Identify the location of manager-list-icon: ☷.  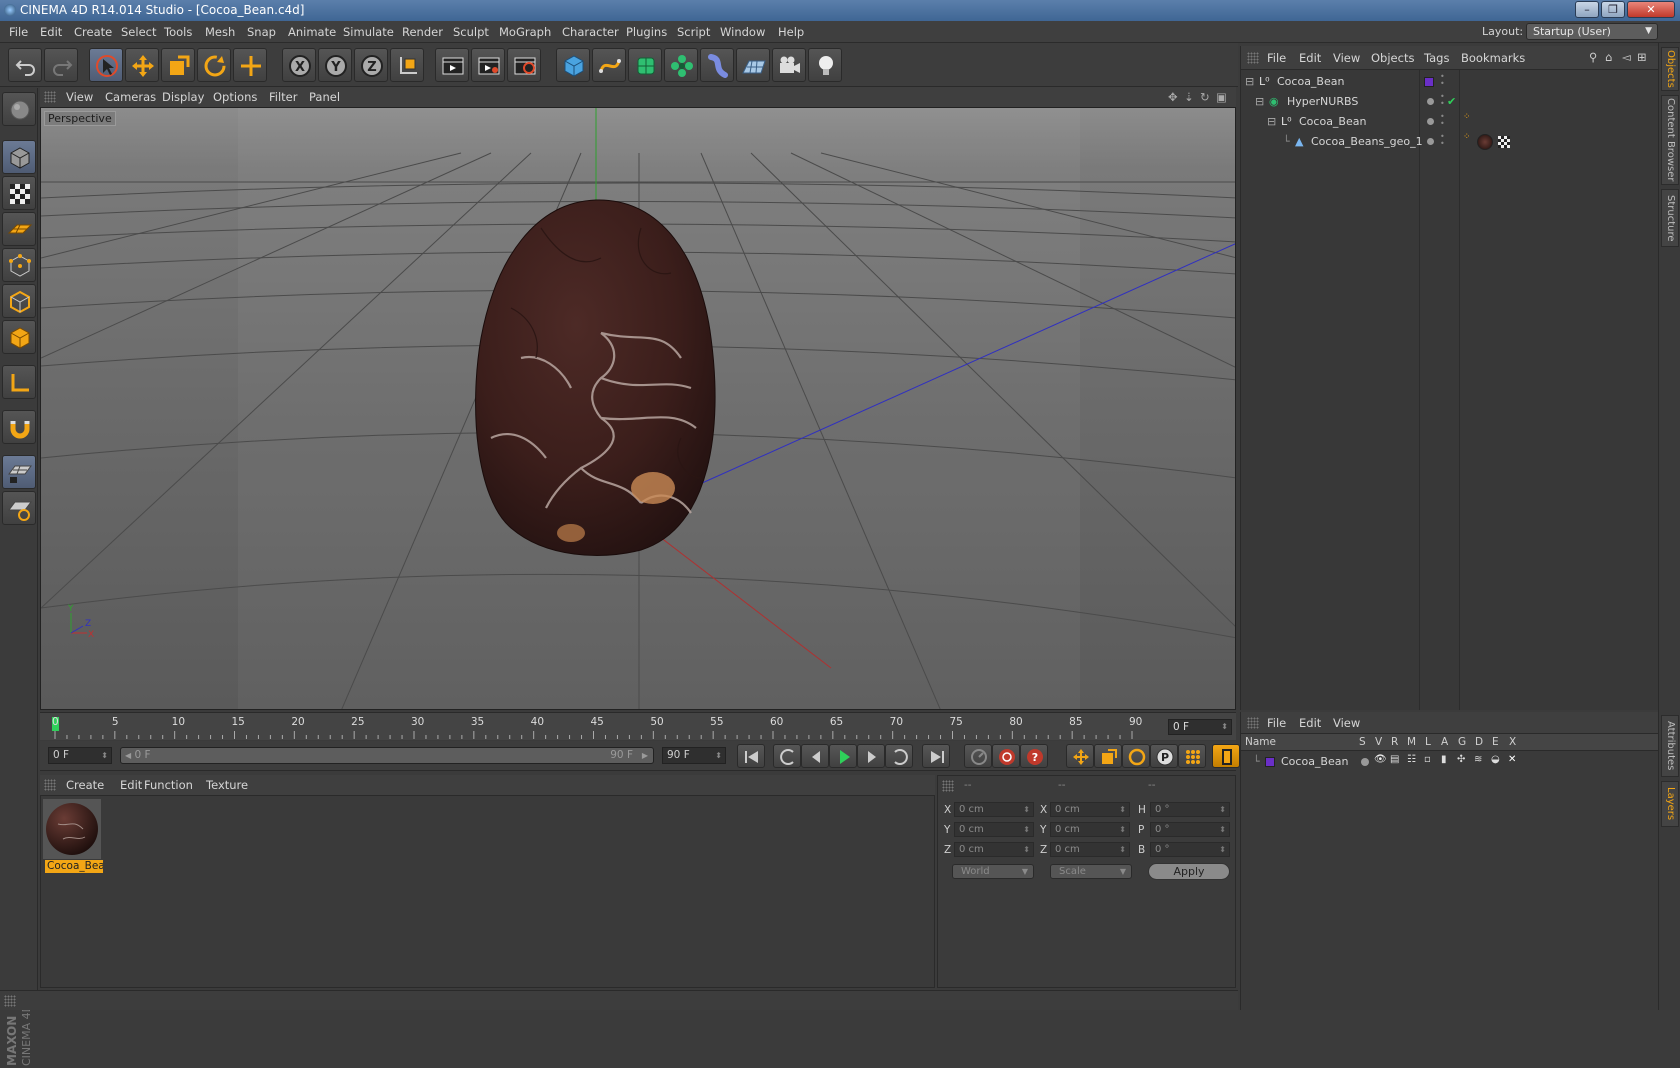
(1411, 759).